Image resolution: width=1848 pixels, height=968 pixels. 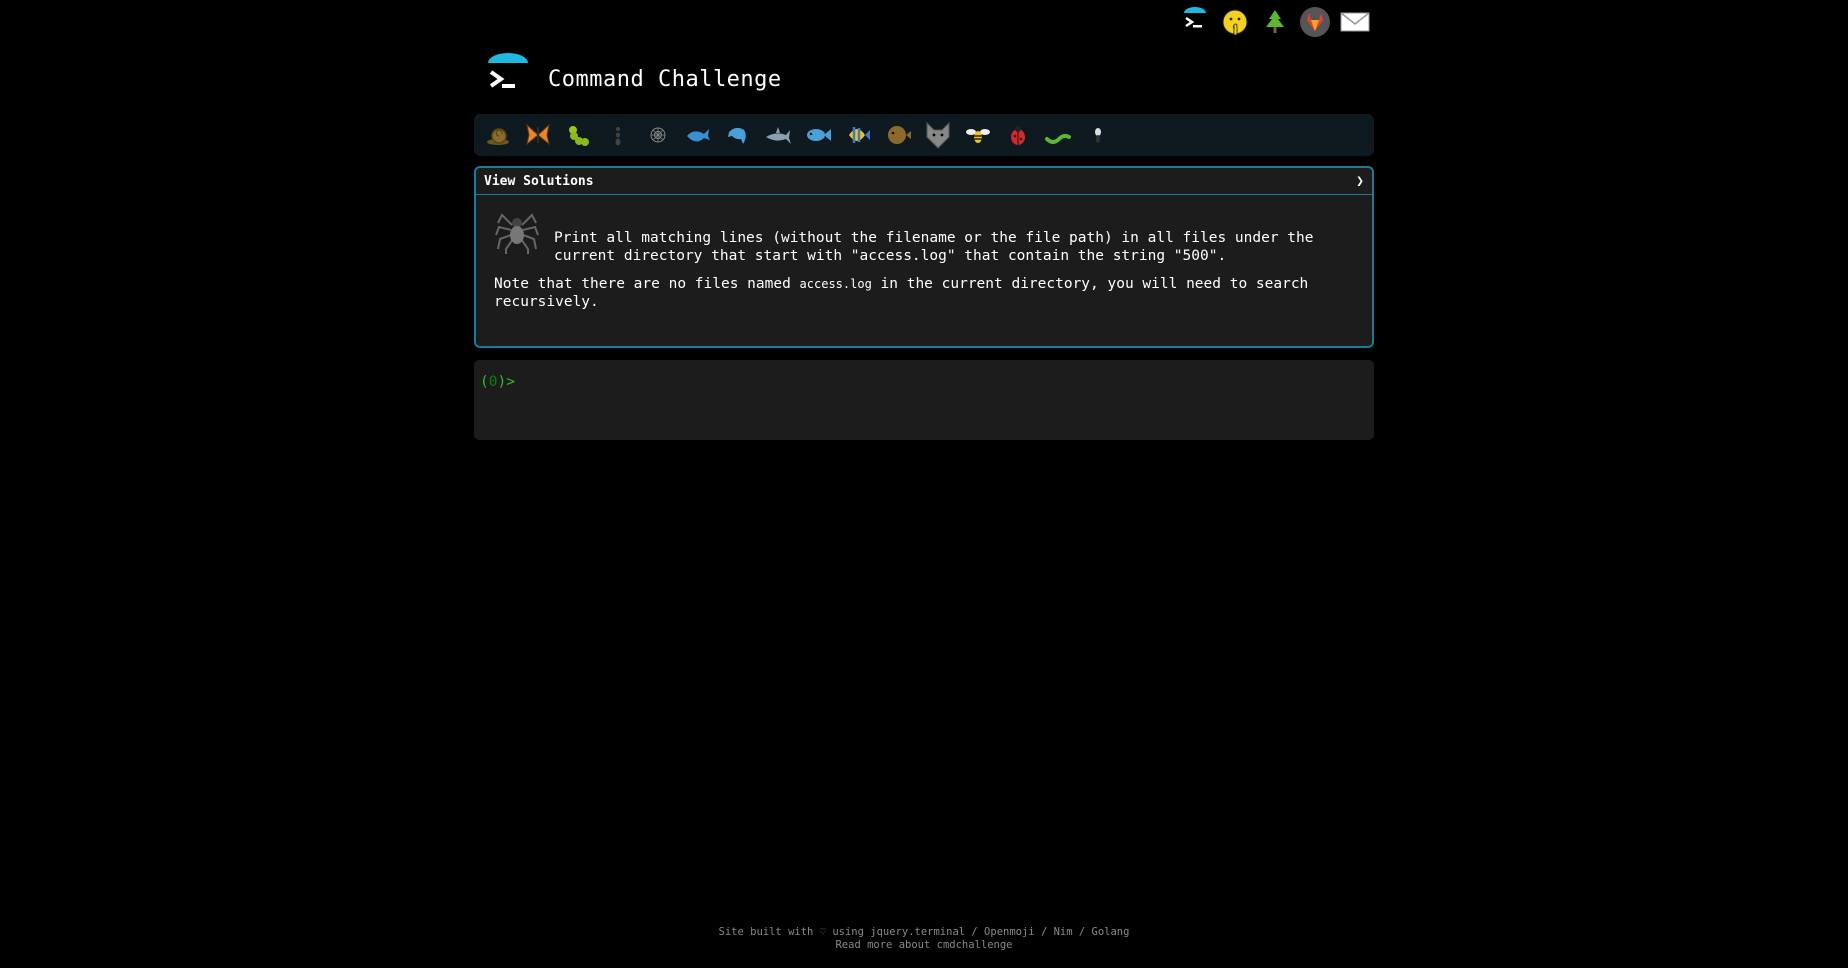 I want to click on footer-read-more-link: Read more about cmdchallenge, so click(x=924, y=945).